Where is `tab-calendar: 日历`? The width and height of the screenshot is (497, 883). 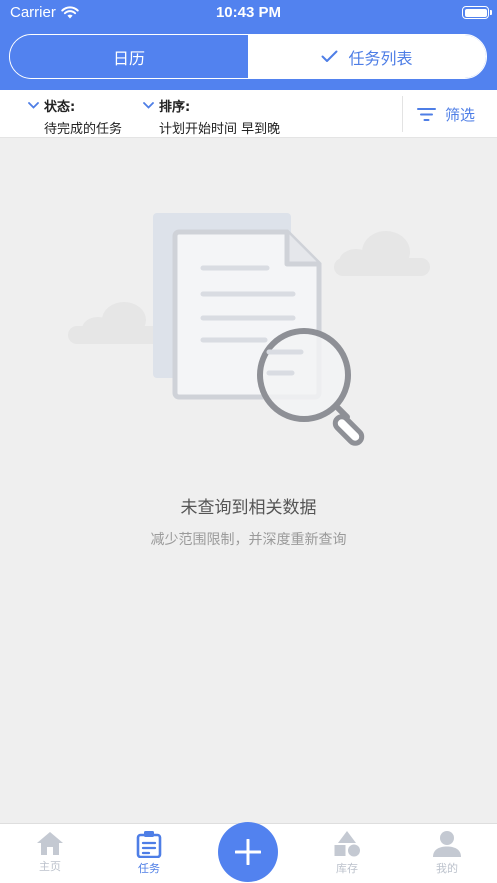
tab-calendar: 日历 is located at coordinates (129, 56).